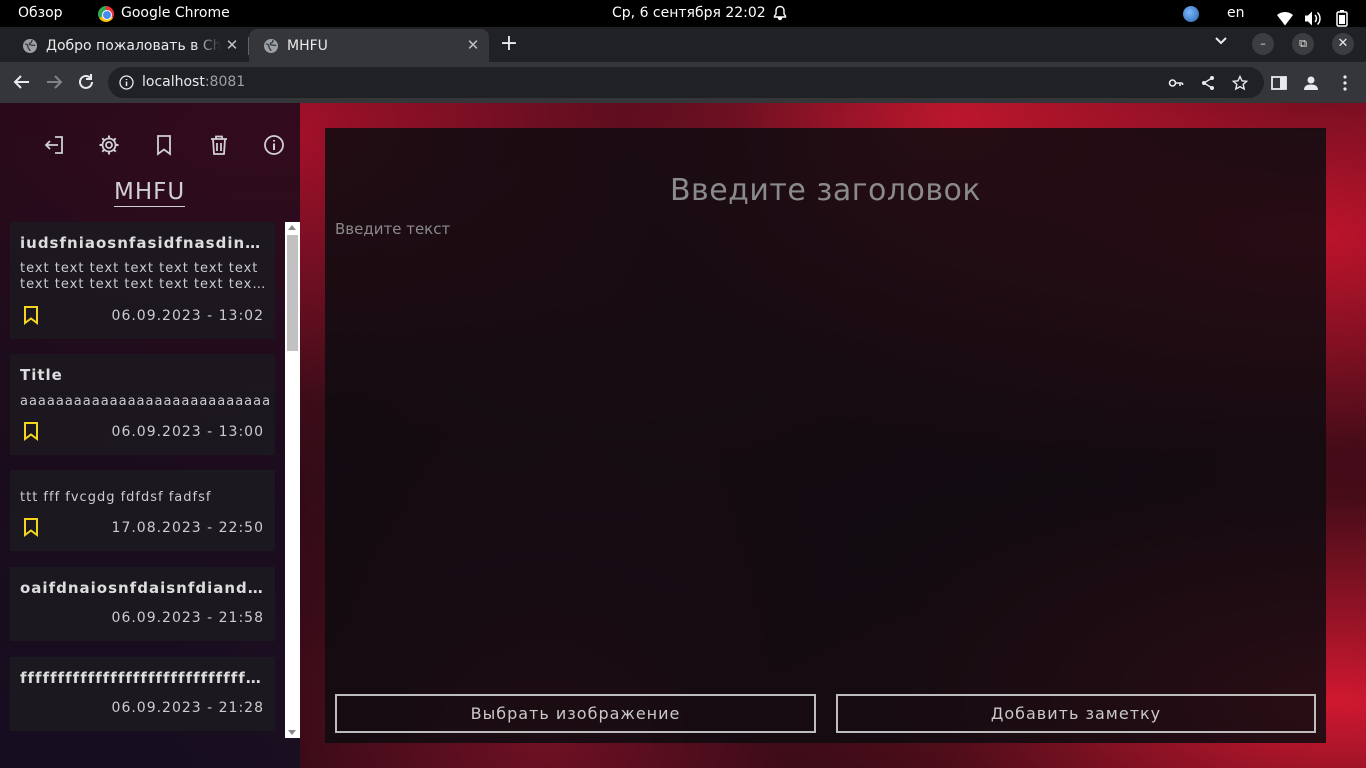 The image size is (1366, 768). What do you see at coordinates (825, 190) in the screenshot?
I see `note-title-input` at bounding box center [825, 190].